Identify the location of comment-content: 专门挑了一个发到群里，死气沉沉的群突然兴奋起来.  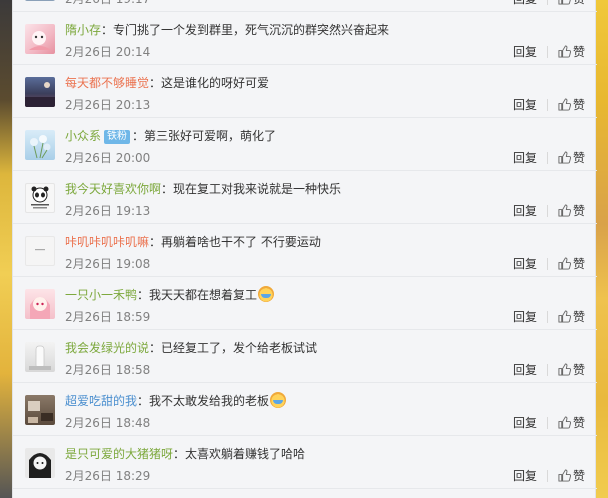
(251, 30).